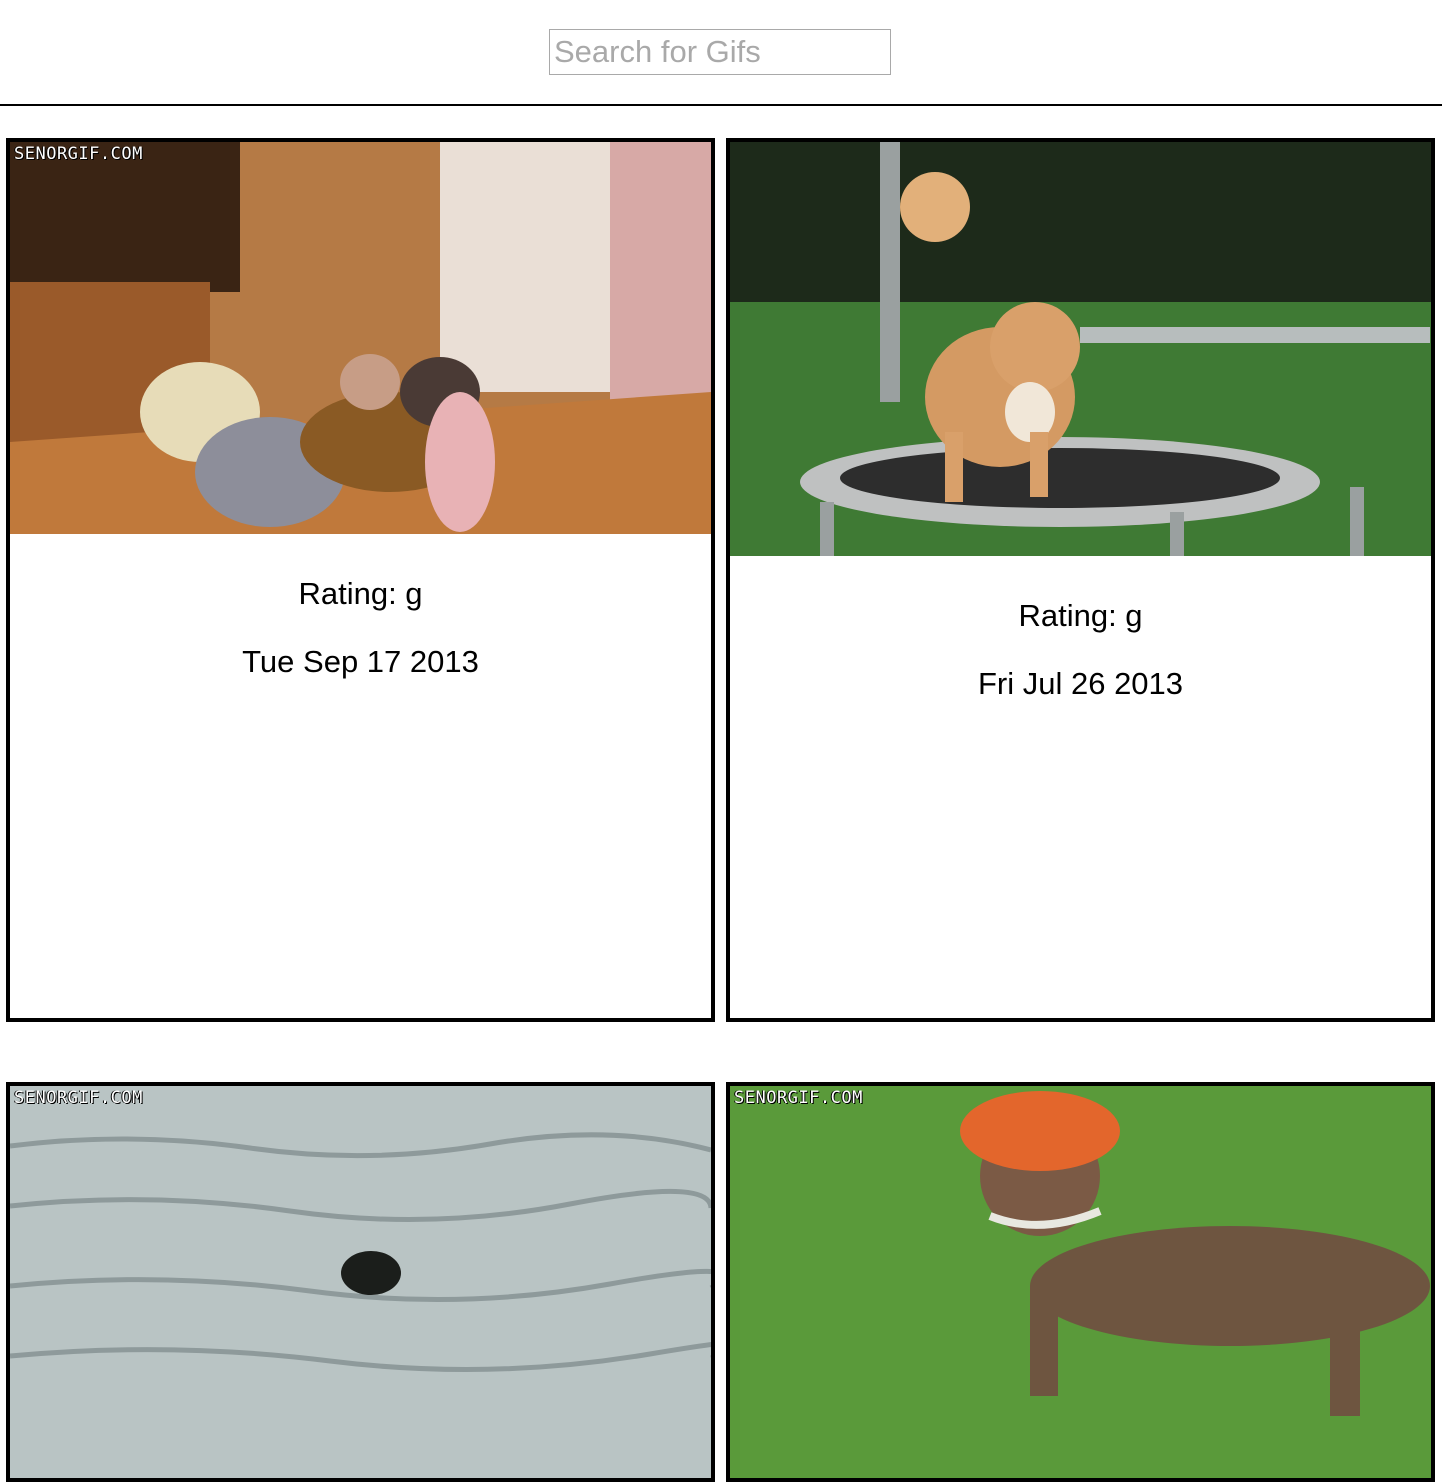 The image size is (1442, 1482). Describe the element at coordinates (1080, 650) in the screenshot. I see `gif-meta: Rating: g Fri Jul 26 2013` at that location.